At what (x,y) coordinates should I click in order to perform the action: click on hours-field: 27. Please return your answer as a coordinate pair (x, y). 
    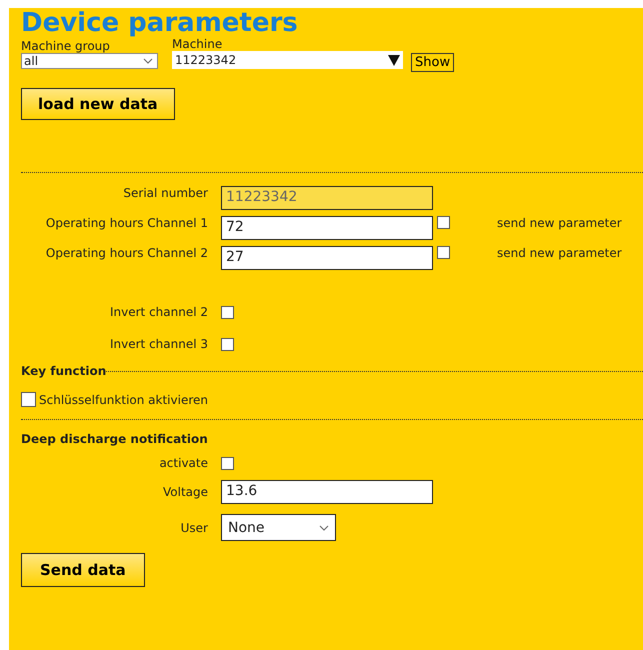
    Looking at the image, I should click on (327, 258).